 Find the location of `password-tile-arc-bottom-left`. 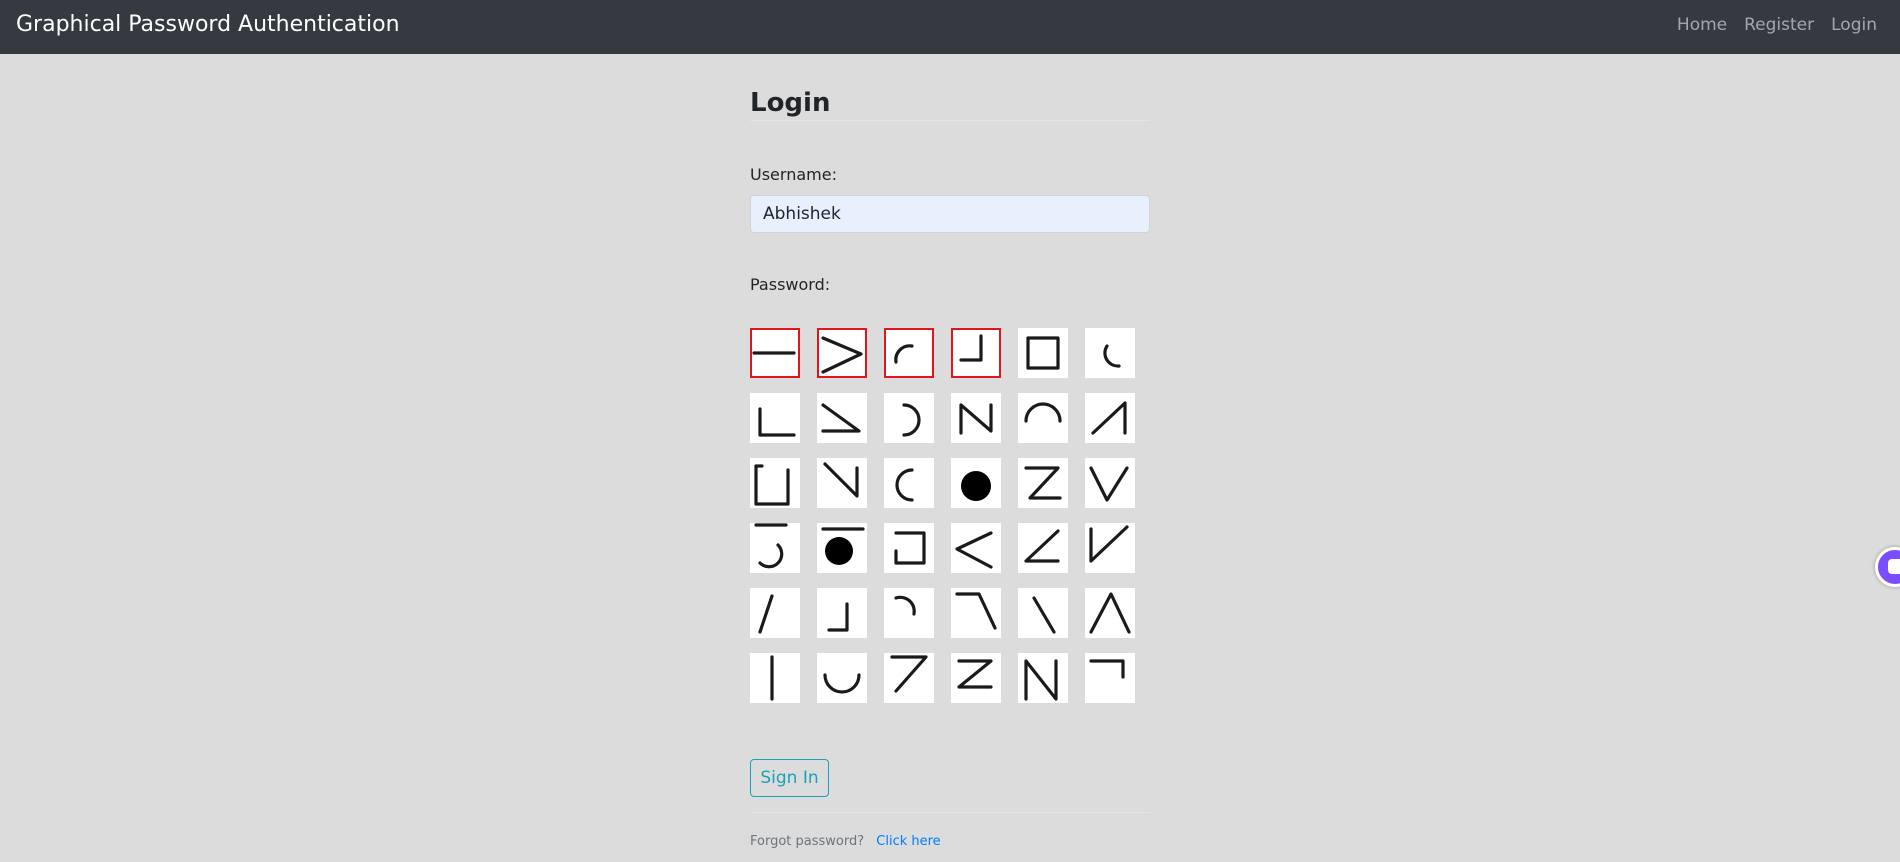

password-tile-arc-bottom-left is located at coordinates (1110, 353).